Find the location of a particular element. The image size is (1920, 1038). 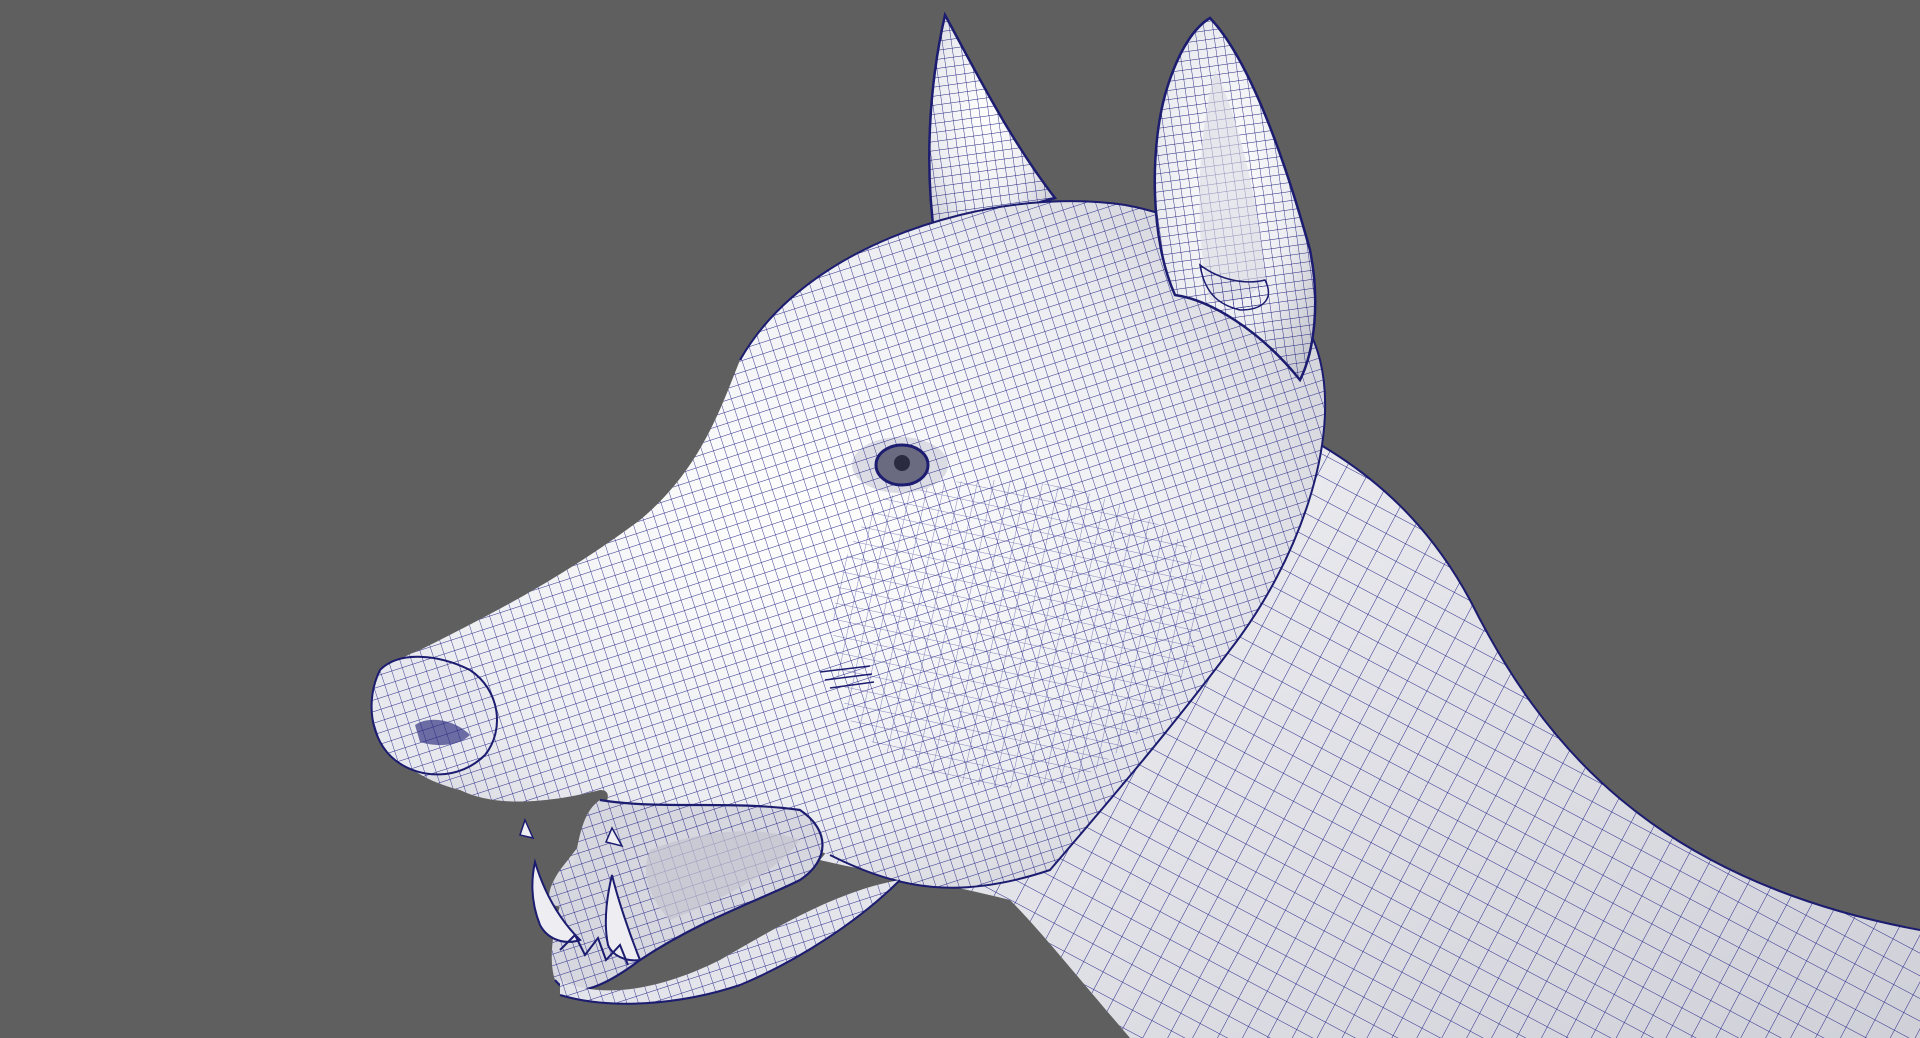

eye-mesh is located at coordinates (900, 465).